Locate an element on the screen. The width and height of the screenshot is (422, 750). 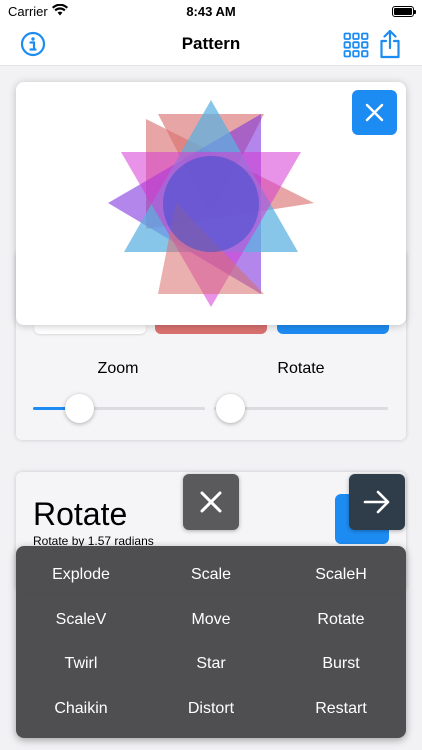
zoom-slider is located at coordinates (119, 408).